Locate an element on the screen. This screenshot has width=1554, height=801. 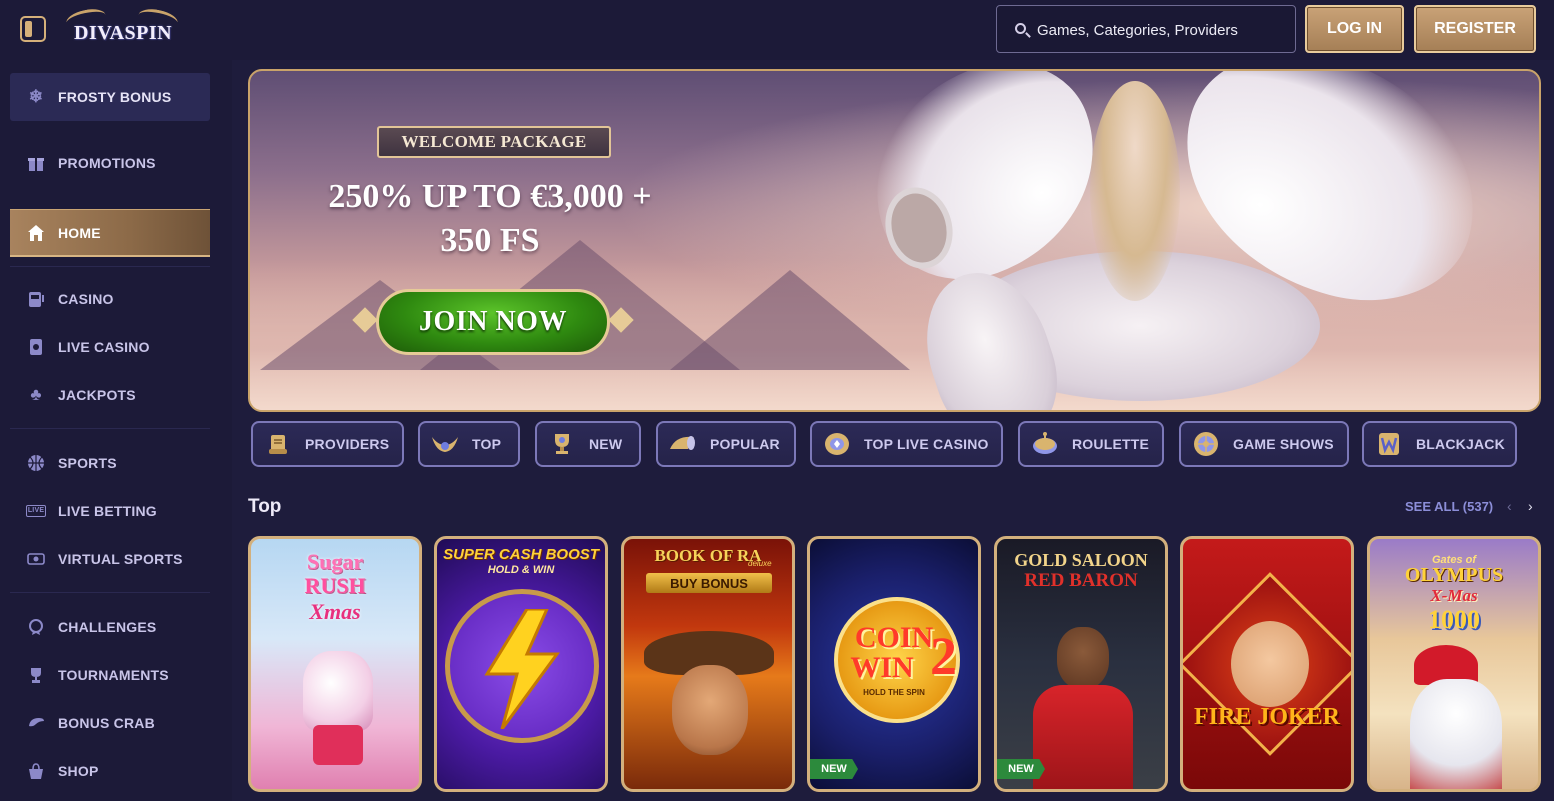
sidebar-divider is located at coordinates (110, 428).